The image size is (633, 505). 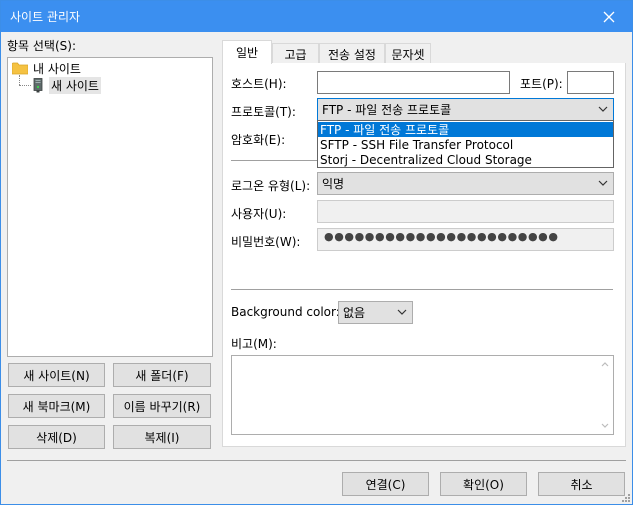 What do you see at coordinates (45, 17) in the screenshot?
I see `window-title: 사이트 관리자` at bounding box center [45, 17].